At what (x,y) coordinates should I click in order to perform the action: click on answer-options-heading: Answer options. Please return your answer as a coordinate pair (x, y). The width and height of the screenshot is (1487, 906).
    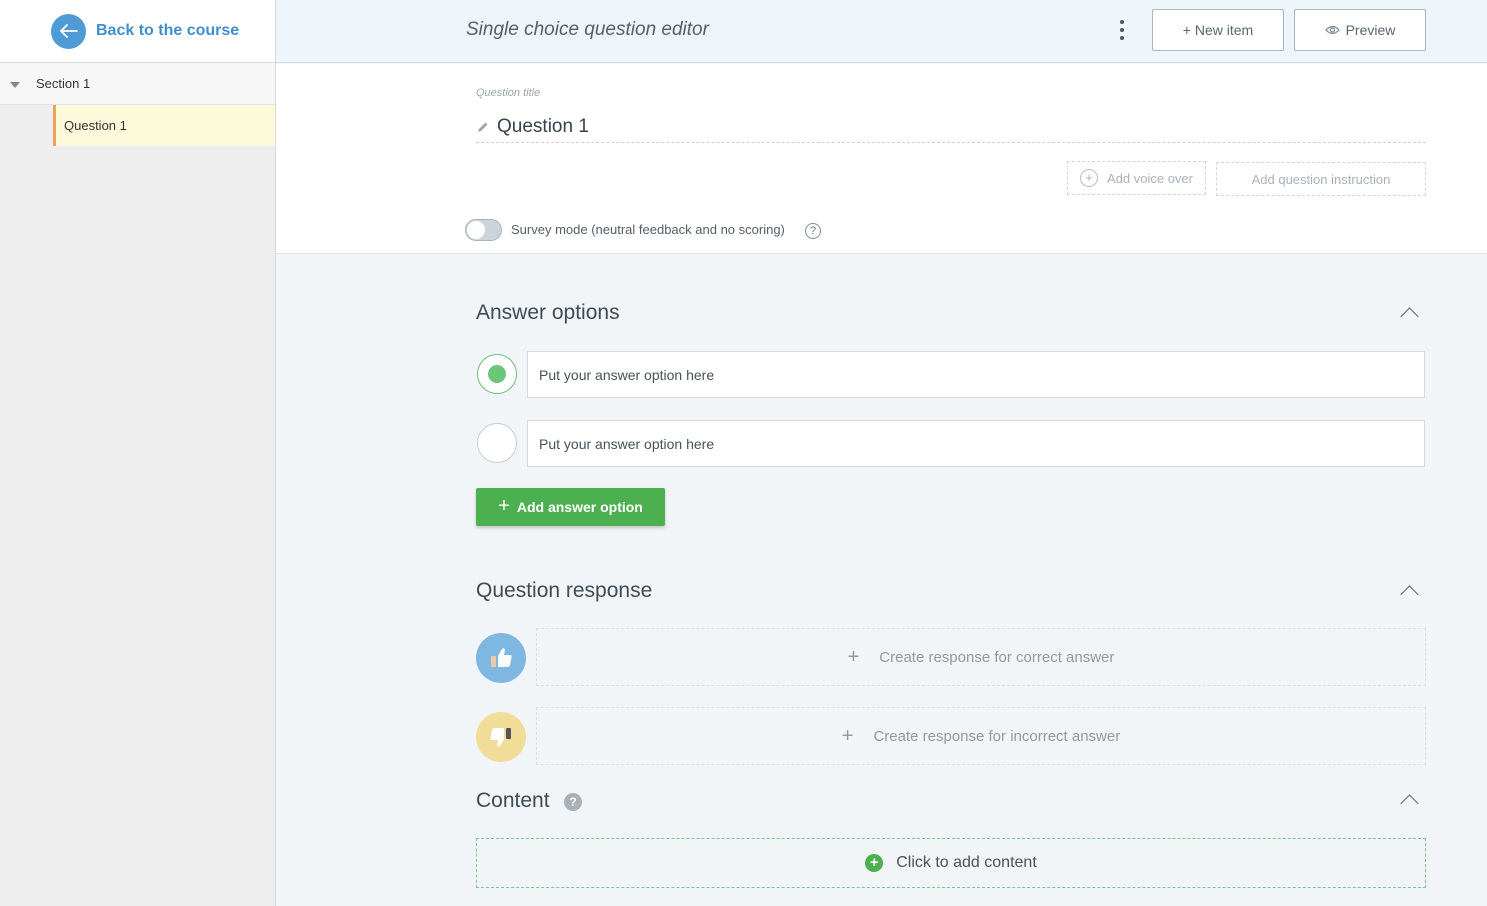
    Looking at the image, I should click on (548, 312).